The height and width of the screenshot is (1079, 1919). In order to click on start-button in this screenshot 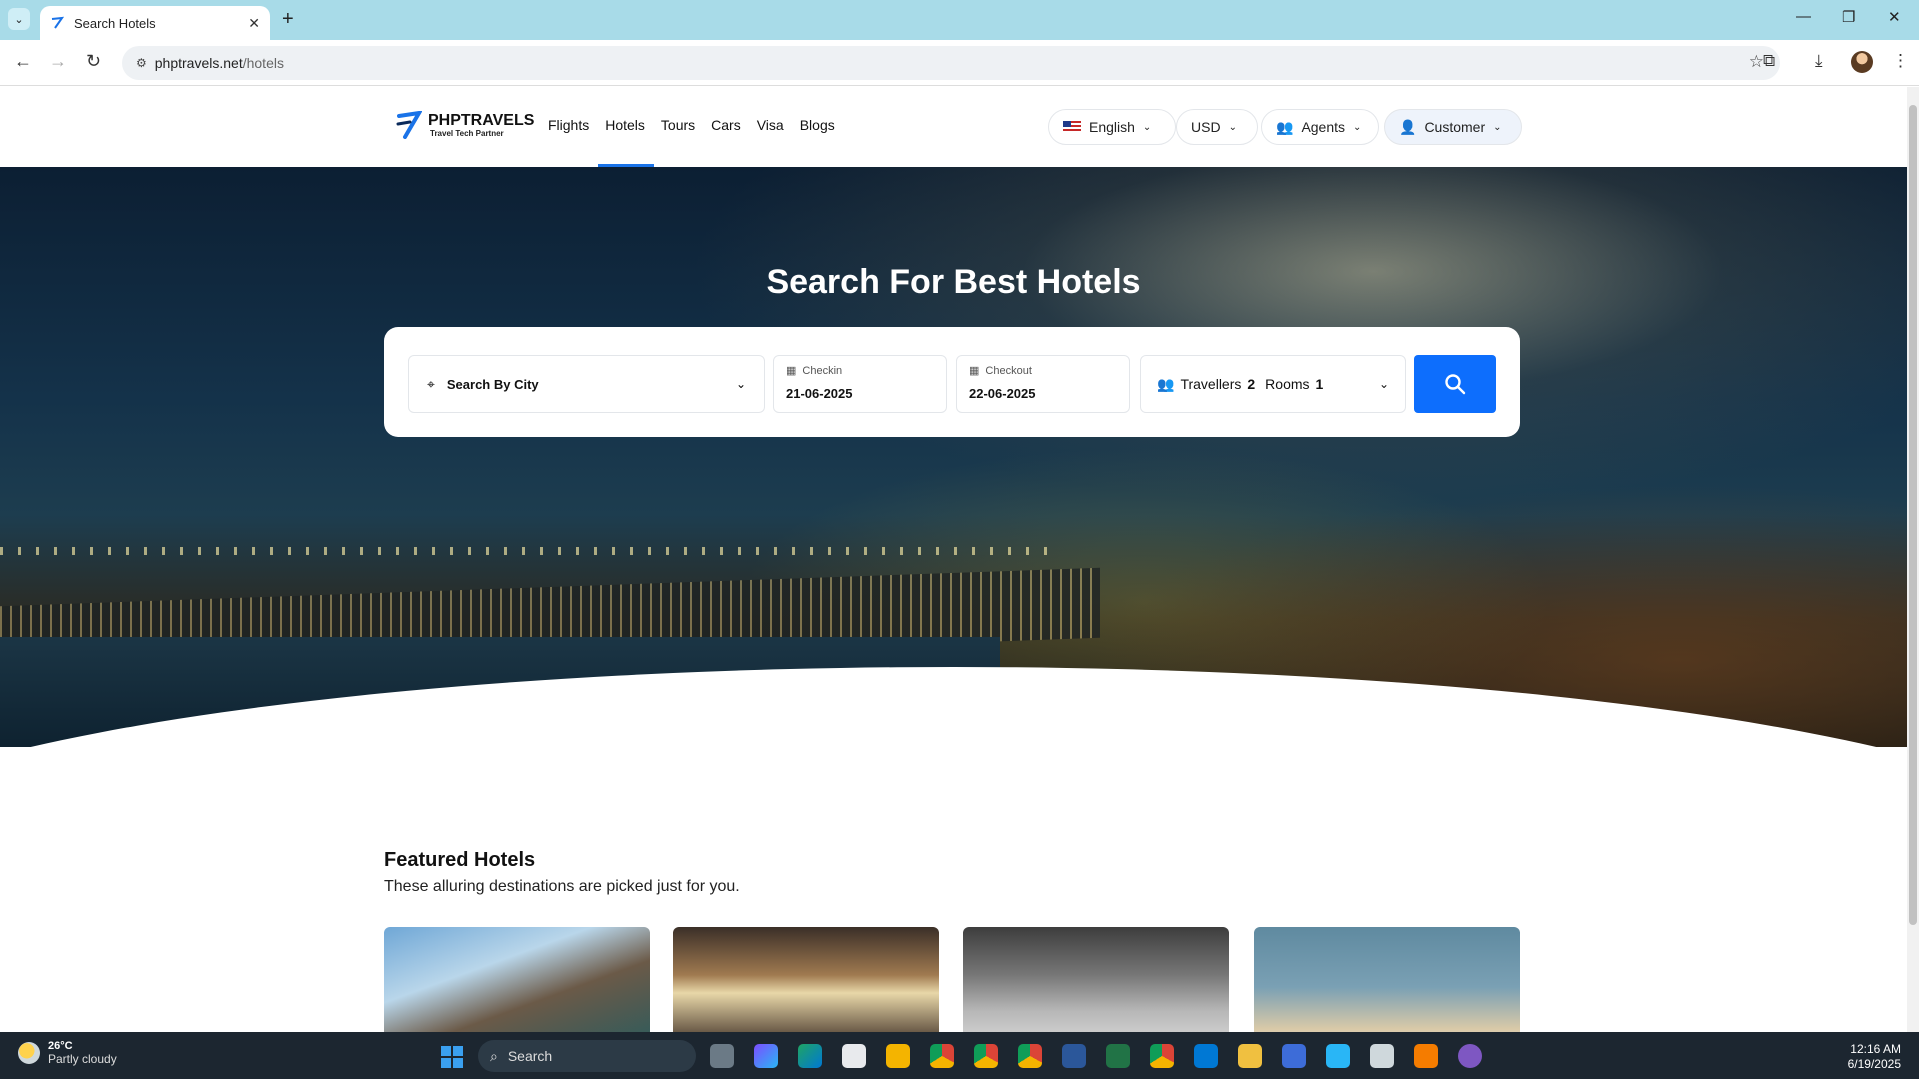, I will do `click(452, 1057)`.